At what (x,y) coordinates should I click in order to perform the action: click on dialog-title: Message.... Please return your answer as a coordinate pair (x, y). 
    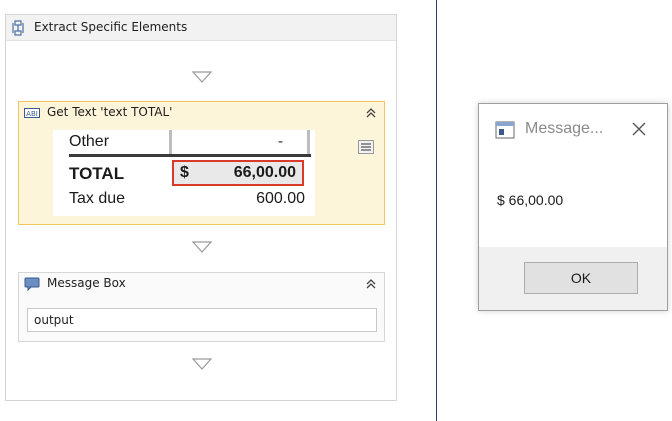
    Looking at the image, I should click on (564, 128).